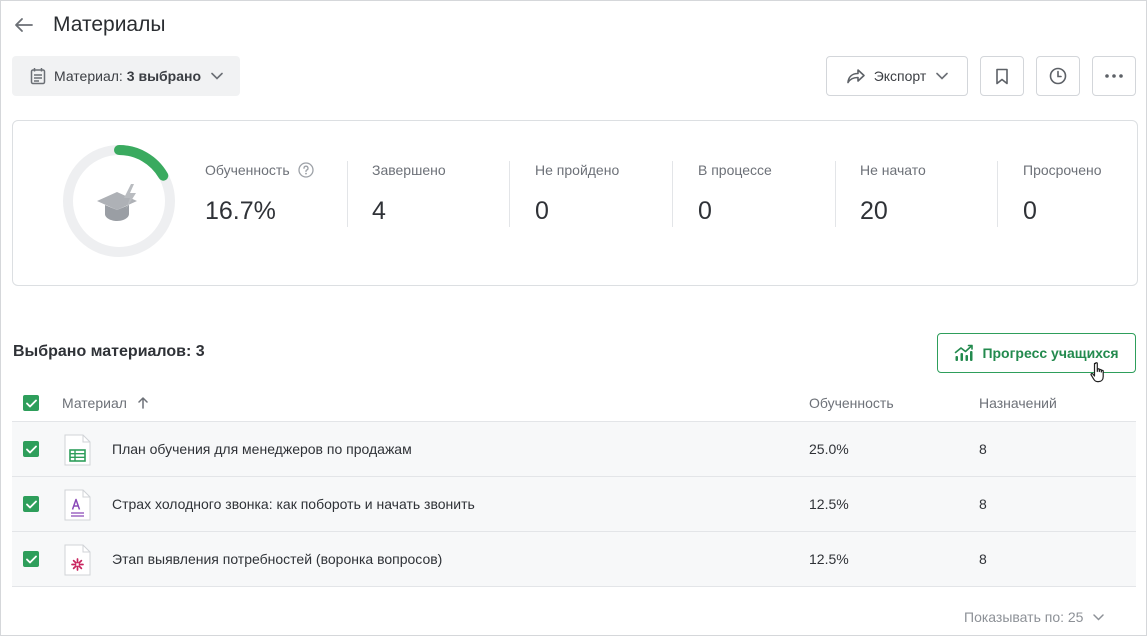 Image resolution: width=1147 pixels, height=636 pixels. What do you see at coordinates (247, 170) in the screenshot?
I see `stat-label: Обученность` at bounding box center [247, 170].